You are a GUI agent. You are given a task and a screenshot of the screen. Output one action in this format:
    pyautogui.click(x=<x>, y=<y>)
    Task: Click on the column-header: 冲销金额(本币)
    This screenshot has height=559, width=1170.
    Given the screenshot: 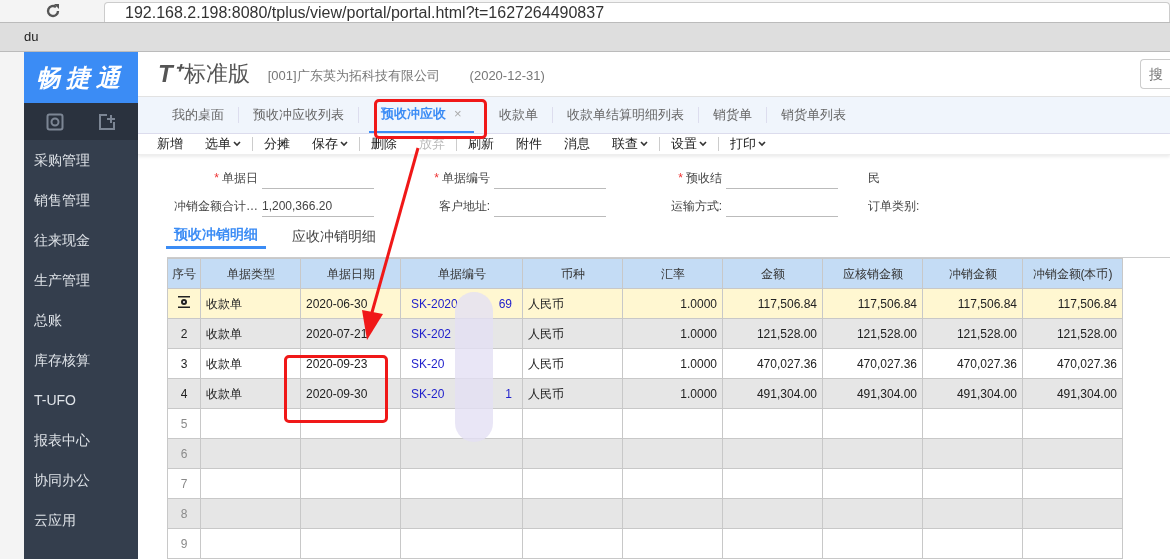 What is the action you would take?
    pyautogui.click(x=1072, y=273)
    